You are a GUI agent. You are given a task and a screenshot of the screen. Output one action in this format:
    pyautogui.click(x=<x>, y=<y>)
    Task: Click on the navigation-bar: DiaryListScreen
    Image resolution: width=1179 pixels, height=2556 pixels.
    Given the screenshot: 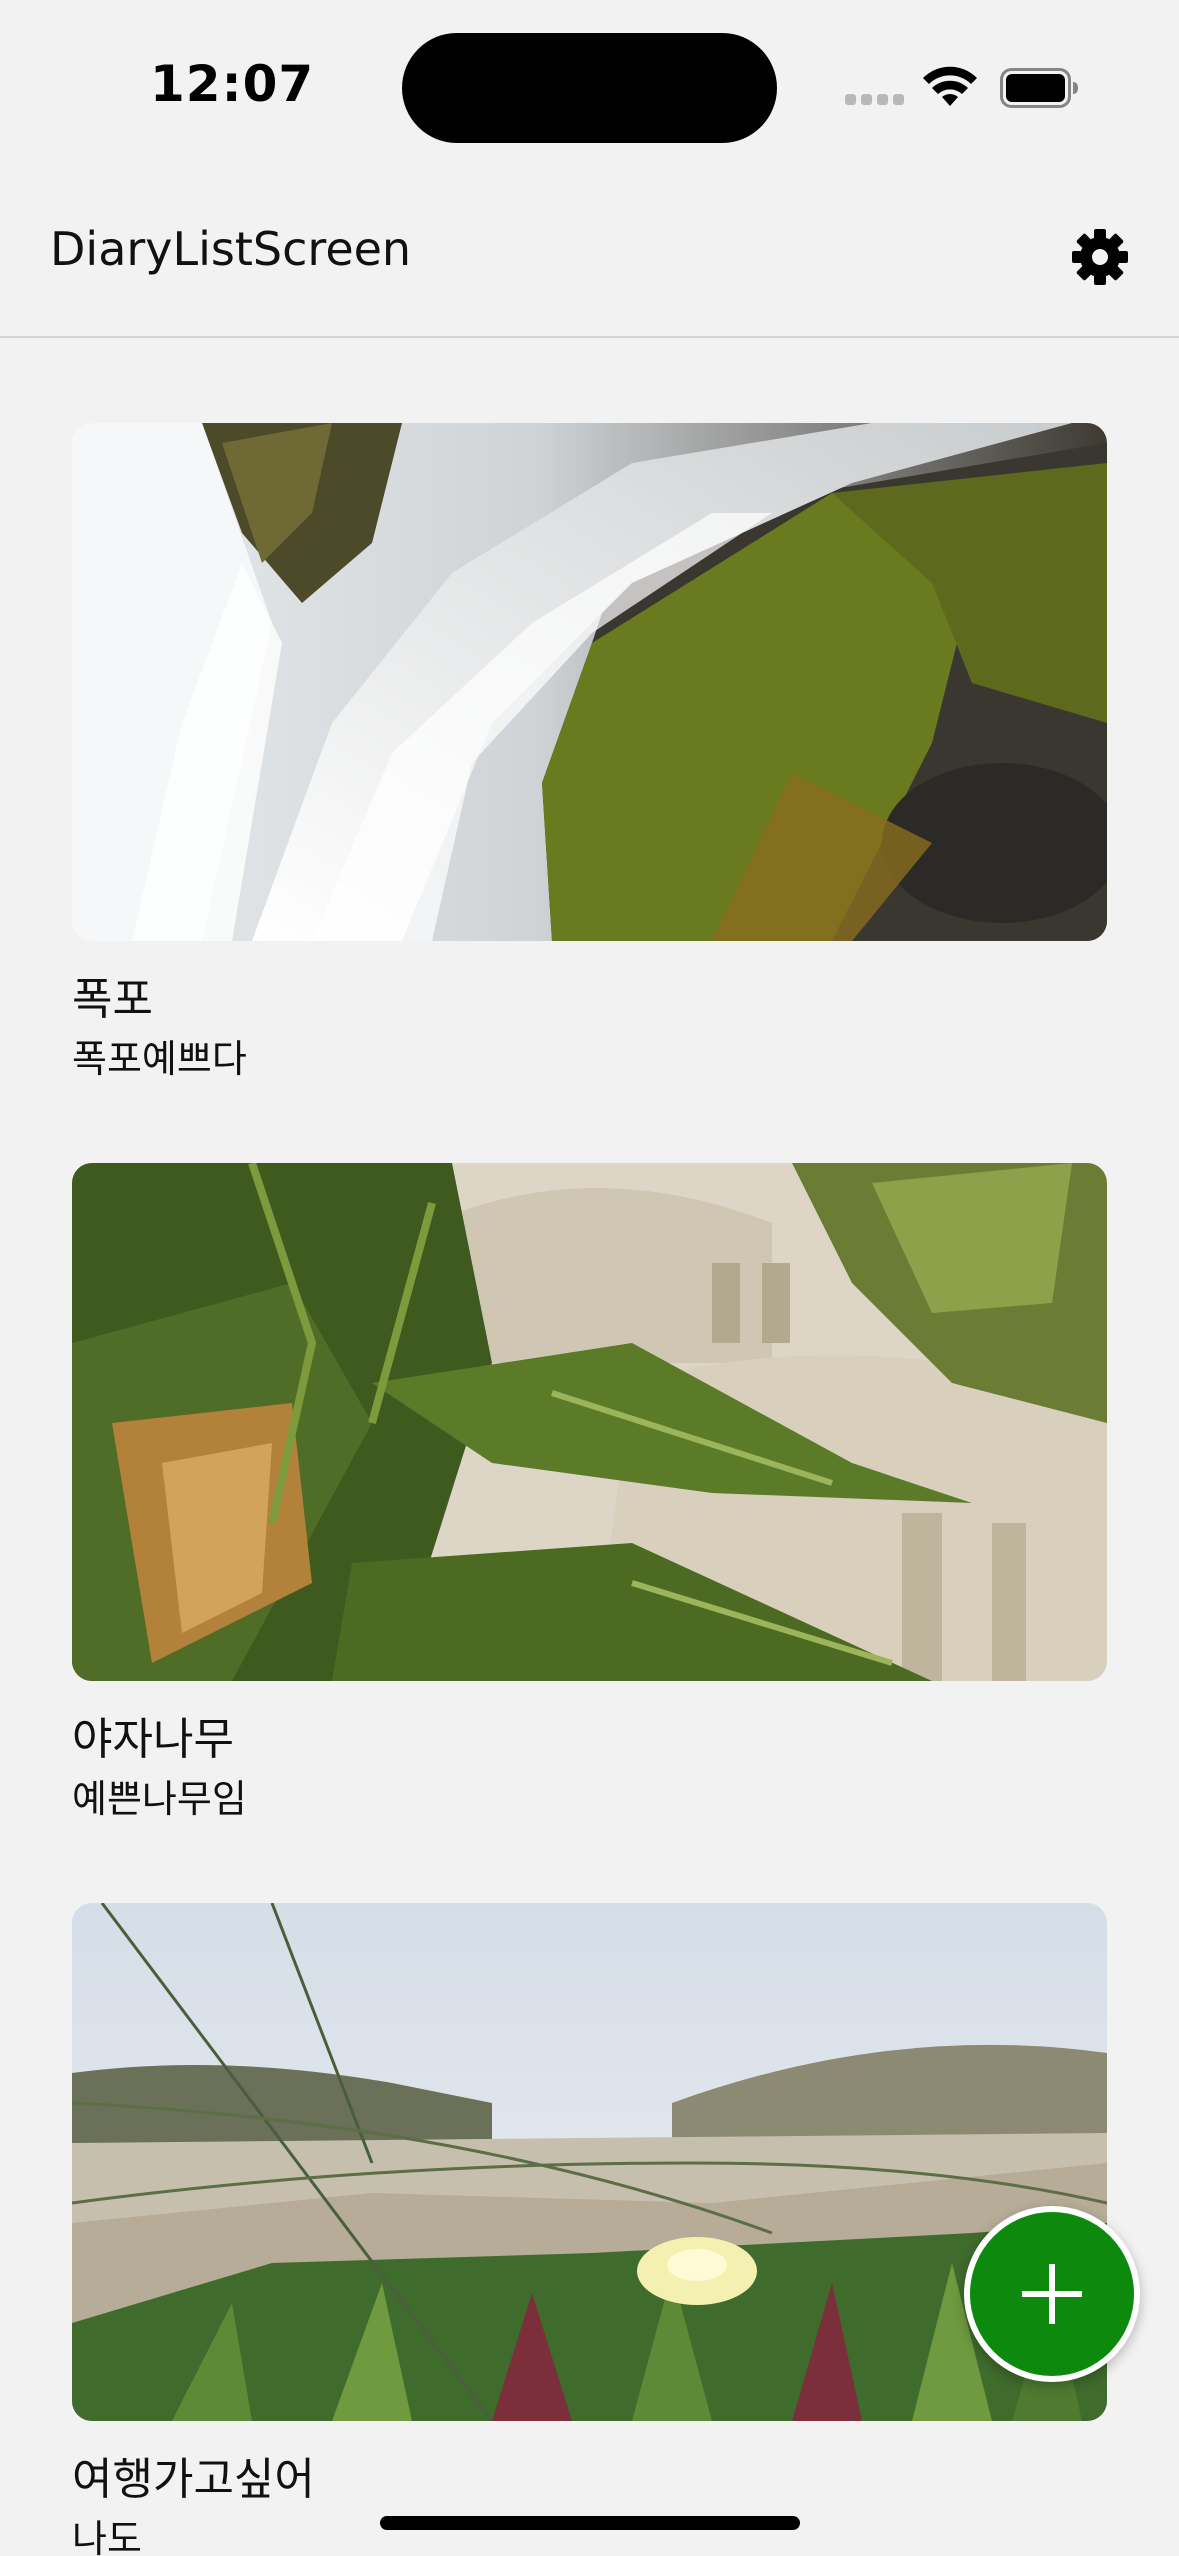 What is the action you would take?
    pyautogui.click(x=589, y=254)
    